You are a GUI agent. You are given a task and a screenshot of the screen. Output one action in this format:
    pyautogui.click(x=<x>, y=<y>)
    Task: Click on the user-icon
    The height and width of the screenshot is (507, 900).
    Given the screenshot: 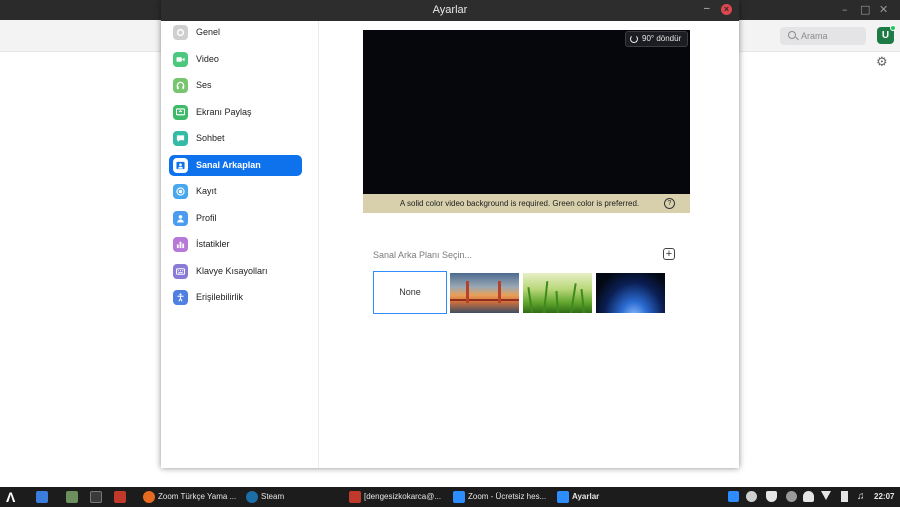 What is the action you would take?
    pyautogui.click(x=808, y=496)
    